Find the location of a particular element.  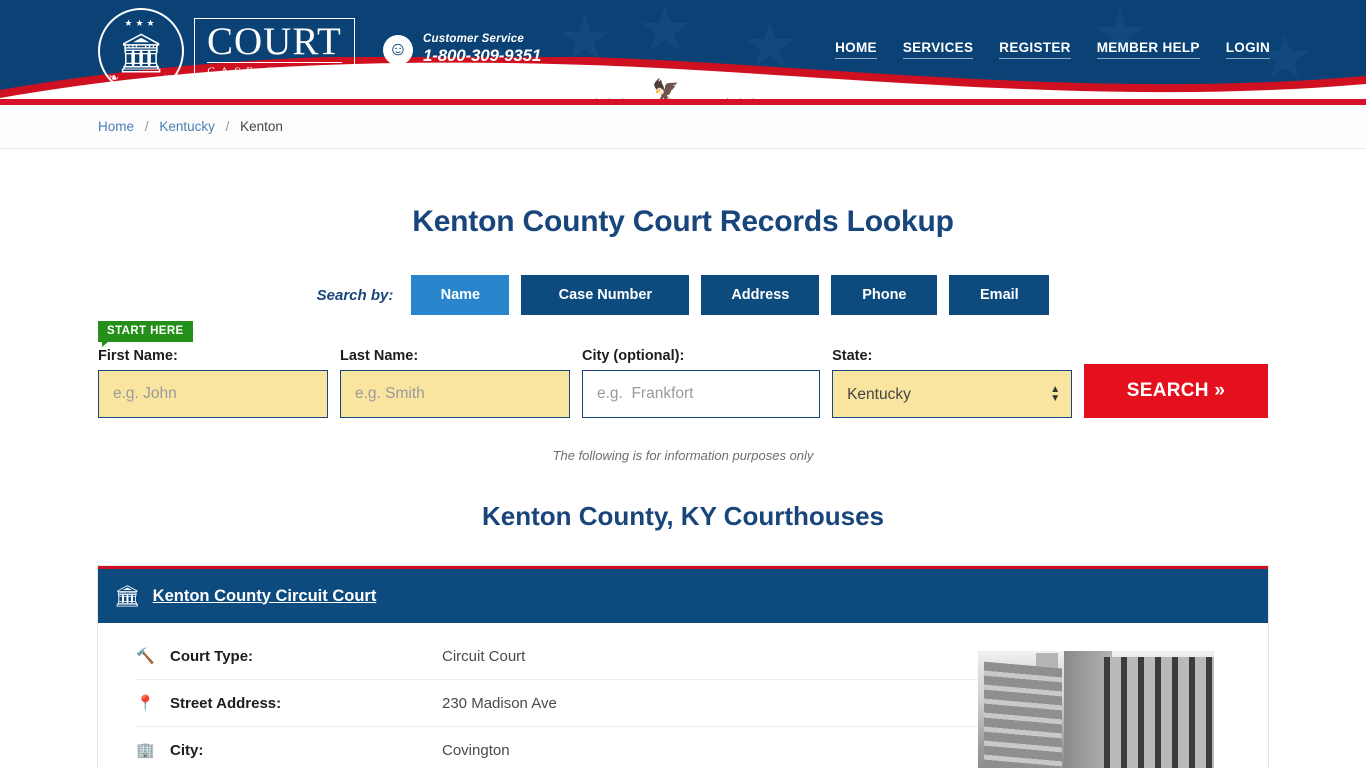

row-value: 230 Madison Ave is located at coordinates (499, 703).